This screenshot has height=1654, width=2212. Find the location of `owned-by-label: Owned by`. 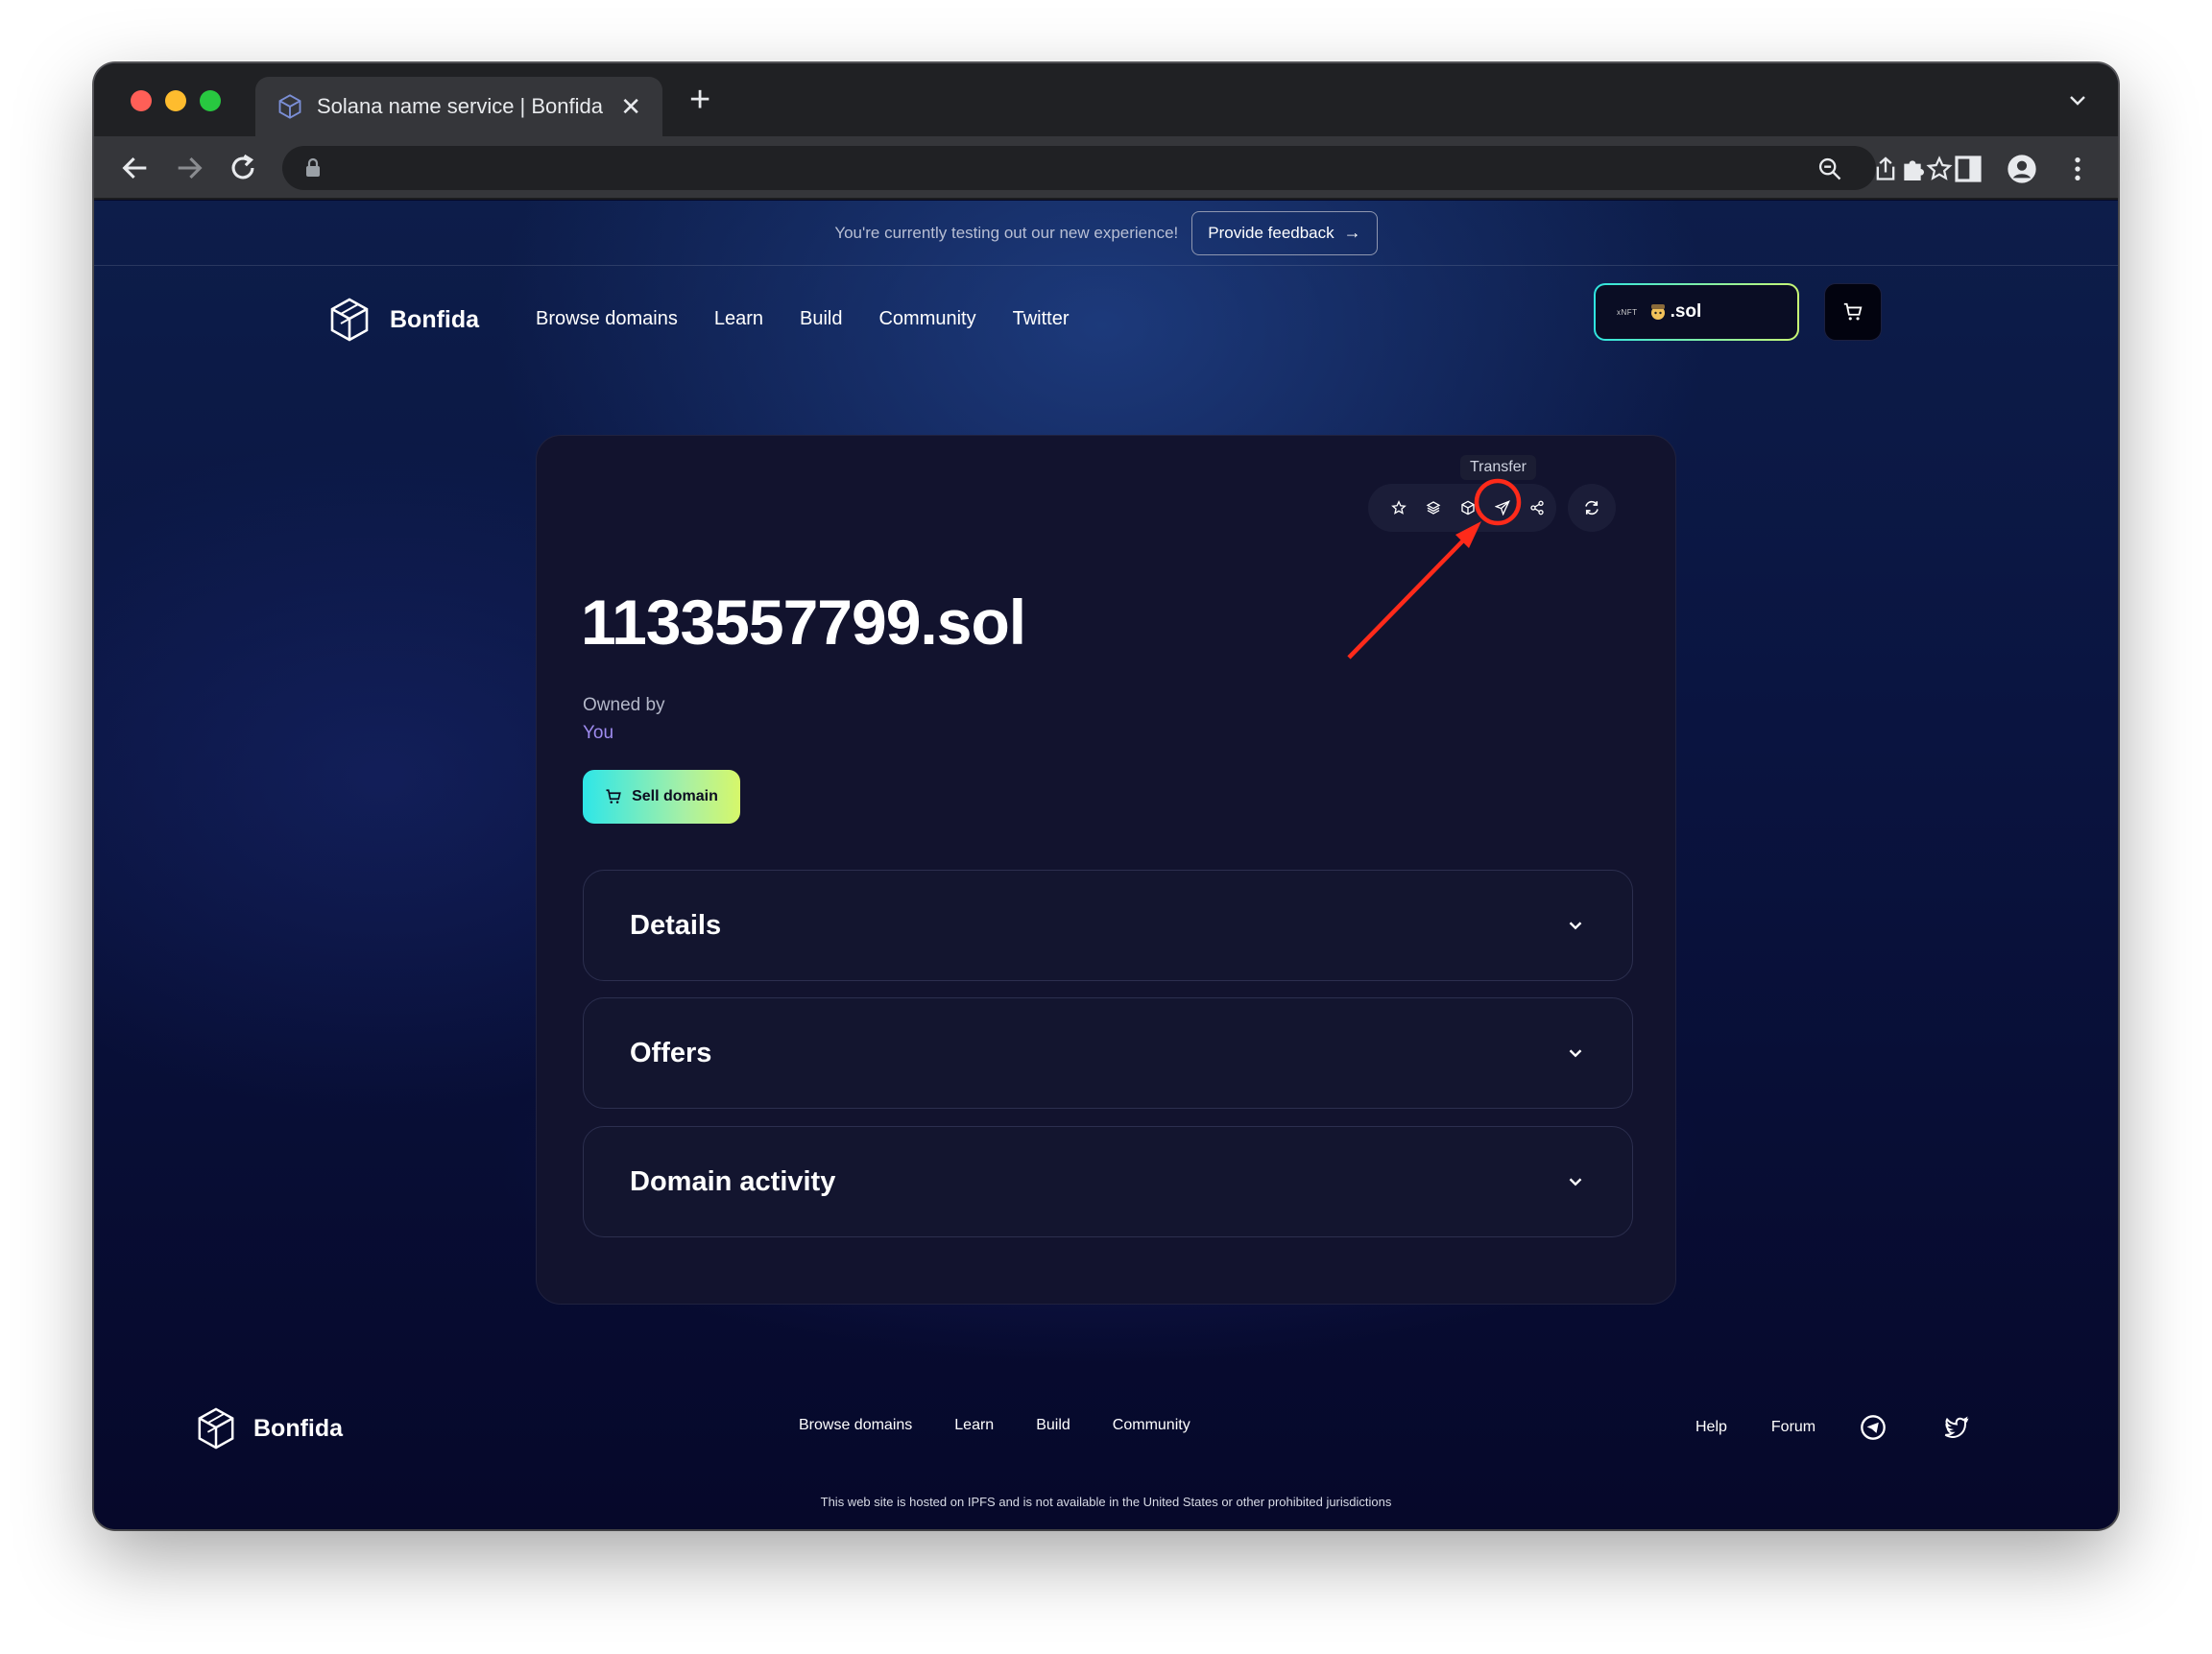

owned-by-label: Owned by is located at coordinates (624, 705).